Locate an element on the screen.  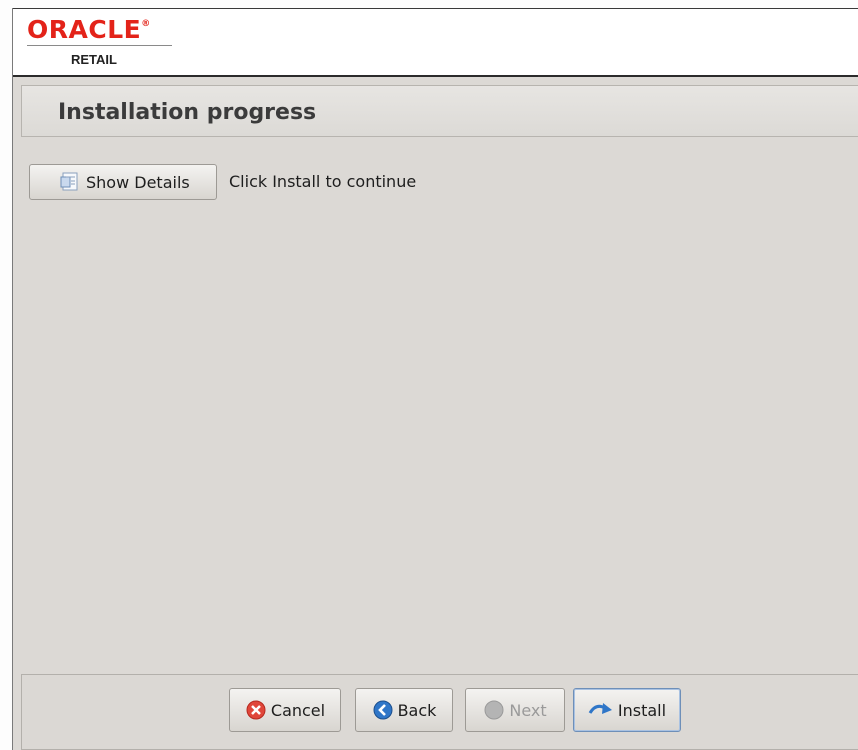
oracle-logo: ORACLE® is located at coordinates (89, 29).